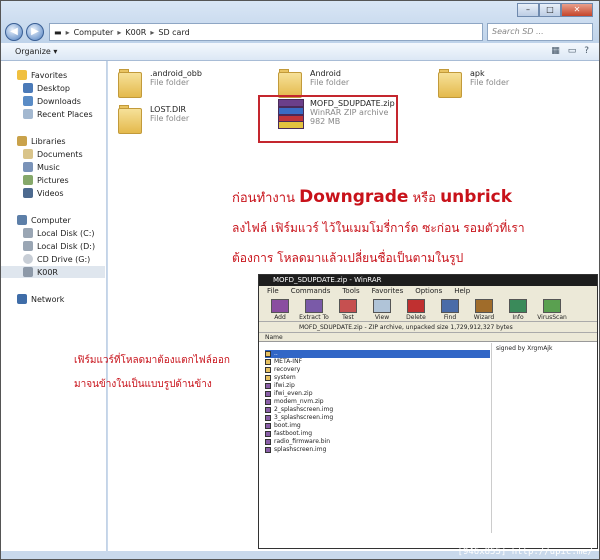 The width and height of the screenshot is (600, 560). What do you see at coordinates (41, 167) in the screenshot?
I see `nav-music: Music` at bounding box center [41, 167].